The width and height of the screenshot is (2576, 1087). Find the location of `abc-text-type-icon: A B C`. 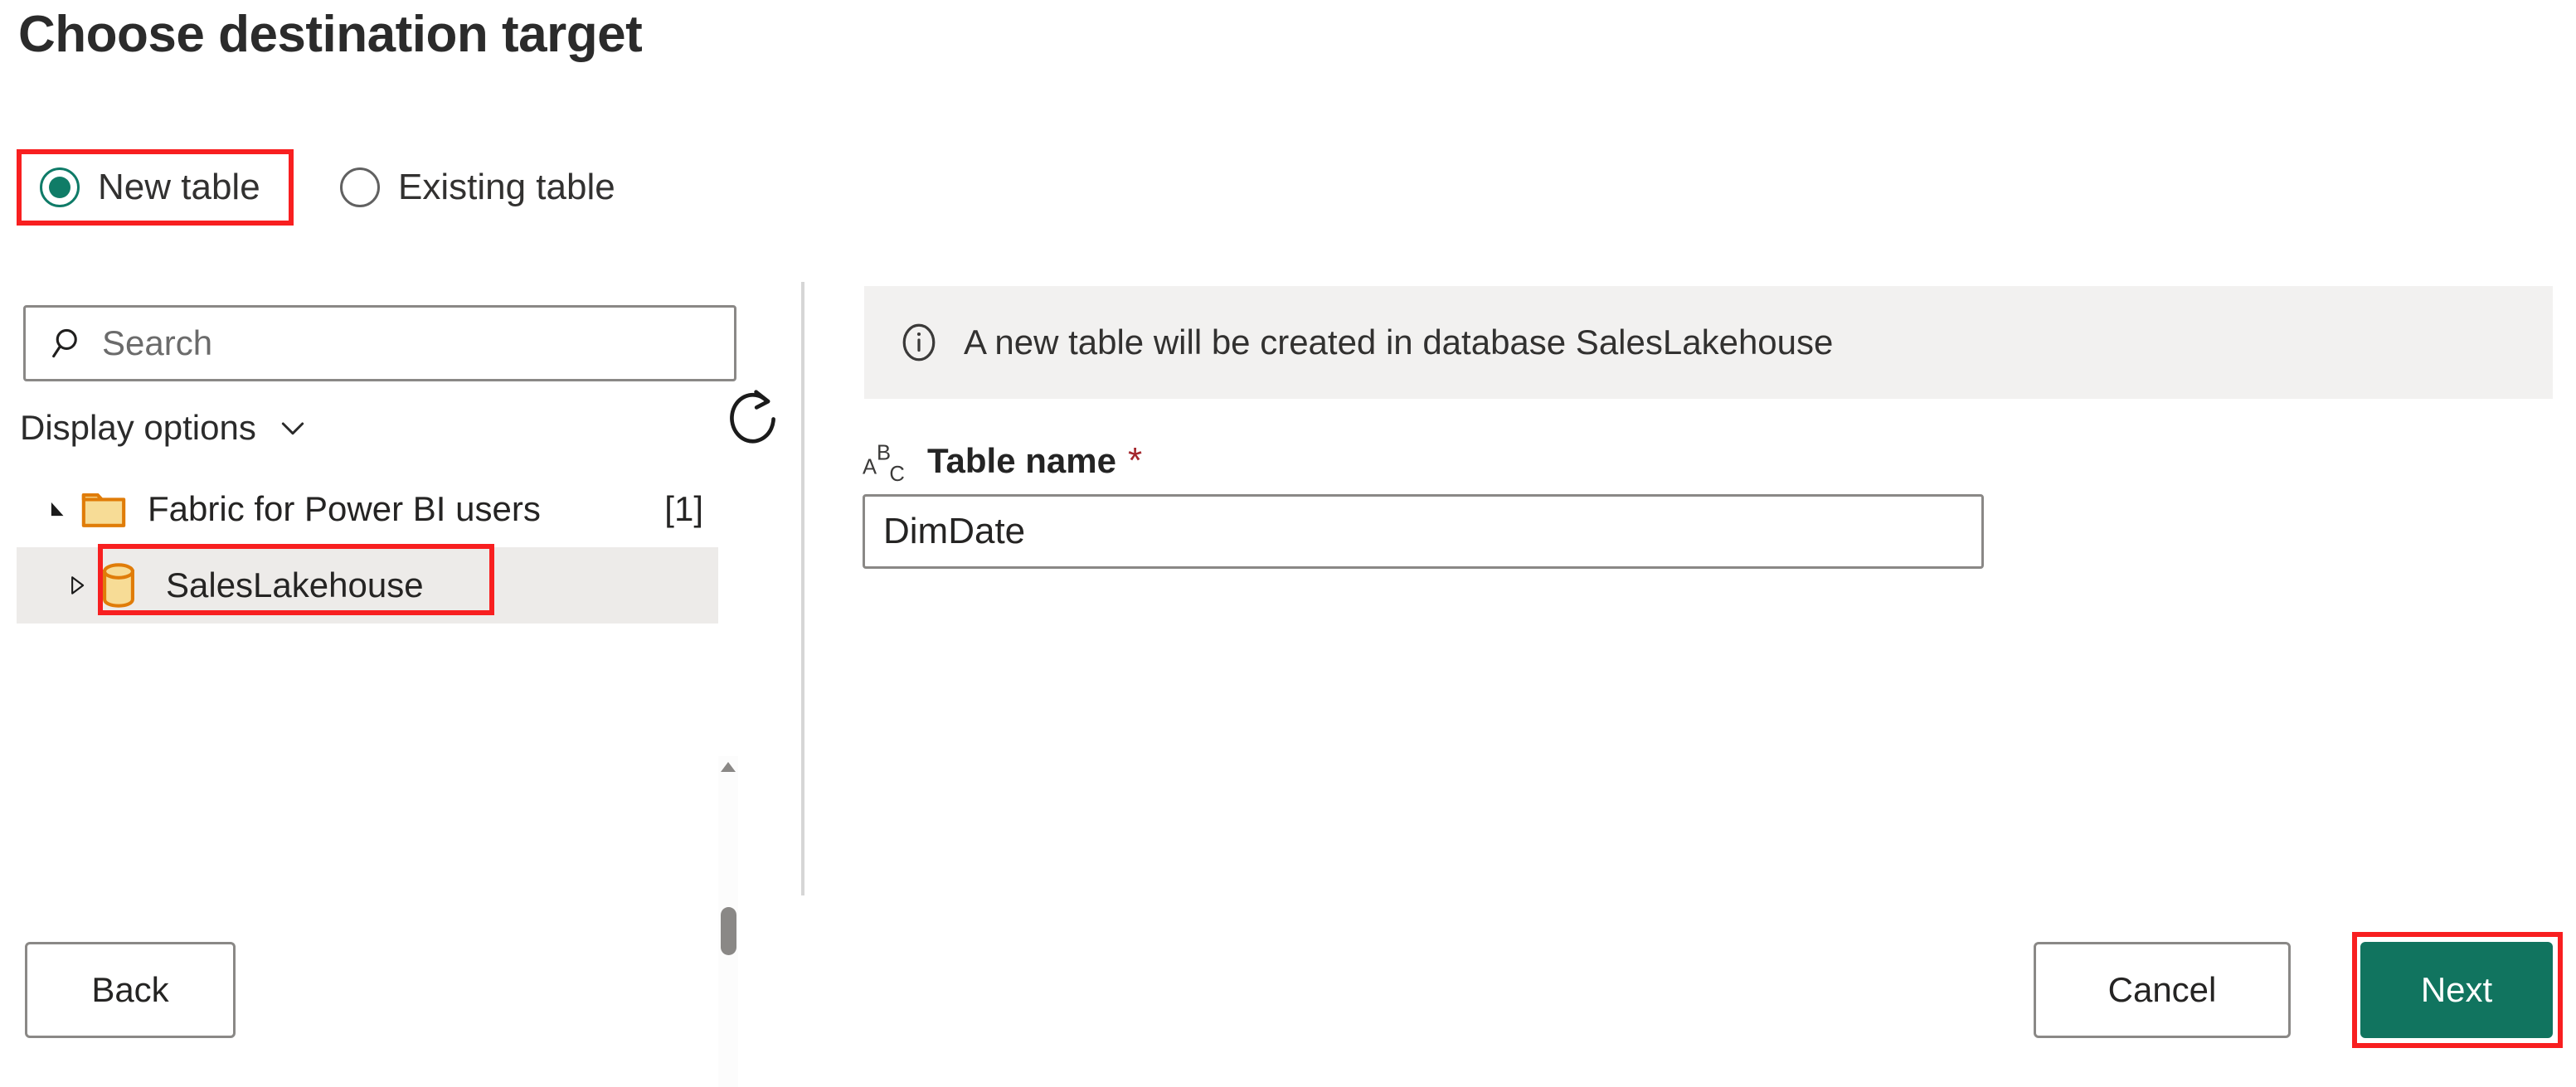

abc-text-type-icon: A B C is located at coordinates (884, 462).